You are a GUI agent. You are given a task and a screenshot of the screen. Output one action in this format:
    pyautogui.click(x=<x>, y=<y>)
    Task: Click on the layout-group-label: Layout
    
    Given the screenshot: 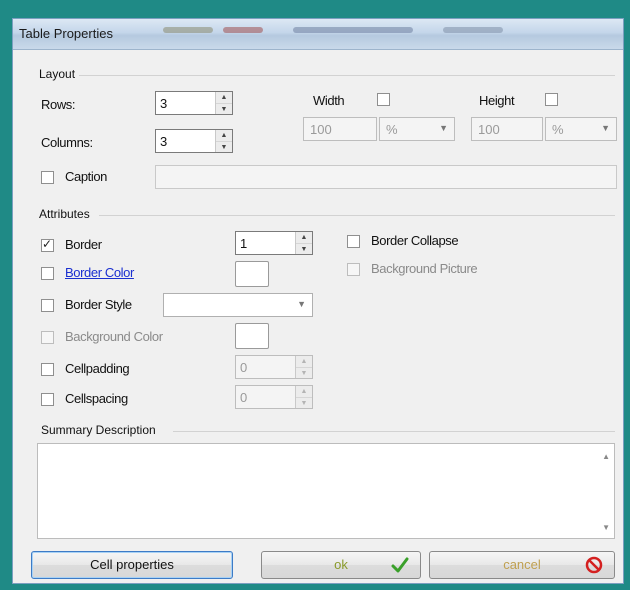 What is the action you would take?
    pyautogui.click(x=59, y=74)
    